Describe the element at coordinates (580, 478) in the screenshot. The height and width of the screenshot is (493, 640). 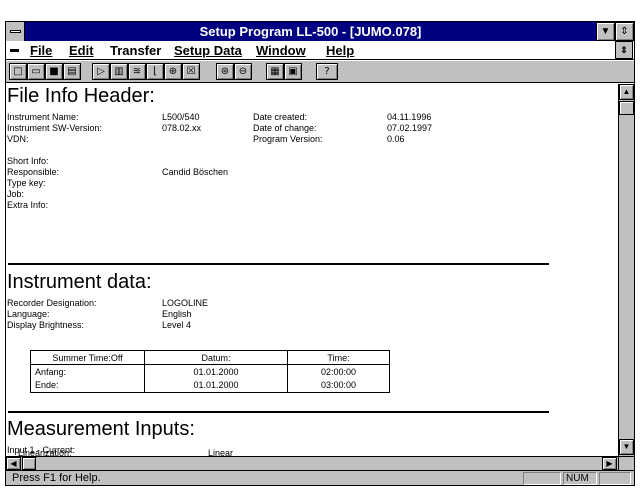
I see `status-panel-num: NUM` at that location.